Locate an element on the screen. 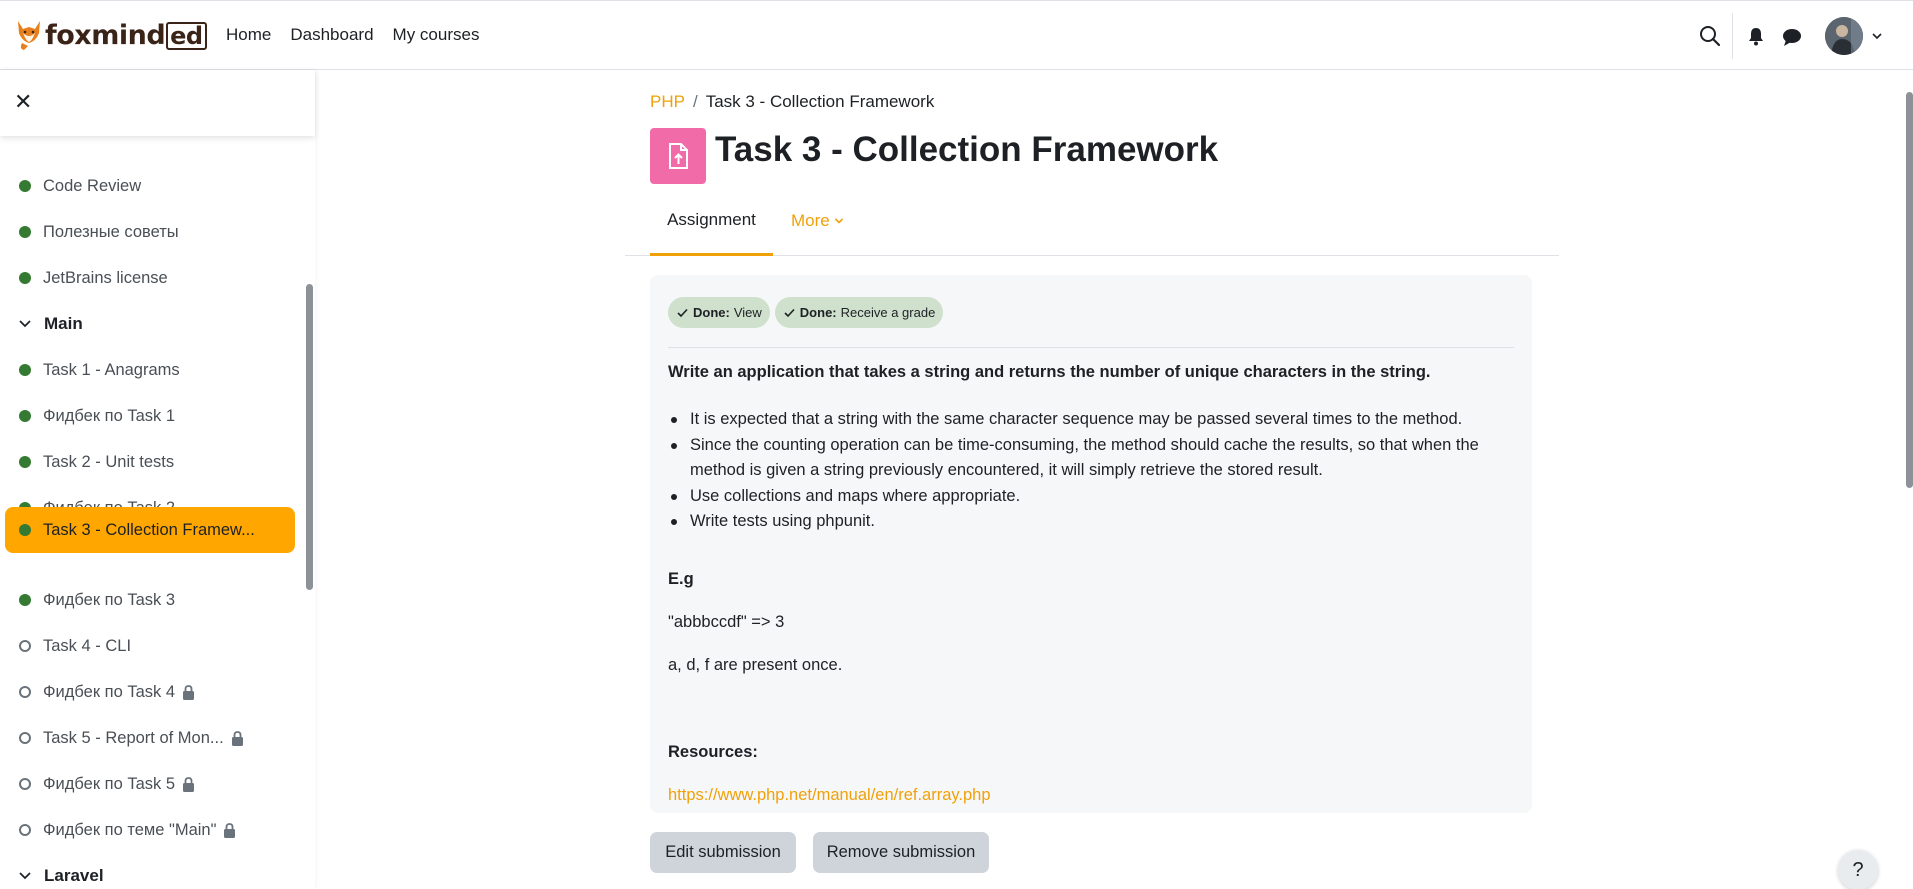 The image size is (1913, 889). sidebar-item-feedback-task-4: Фидбек по Task 4 is located at coordinates (150, 692).